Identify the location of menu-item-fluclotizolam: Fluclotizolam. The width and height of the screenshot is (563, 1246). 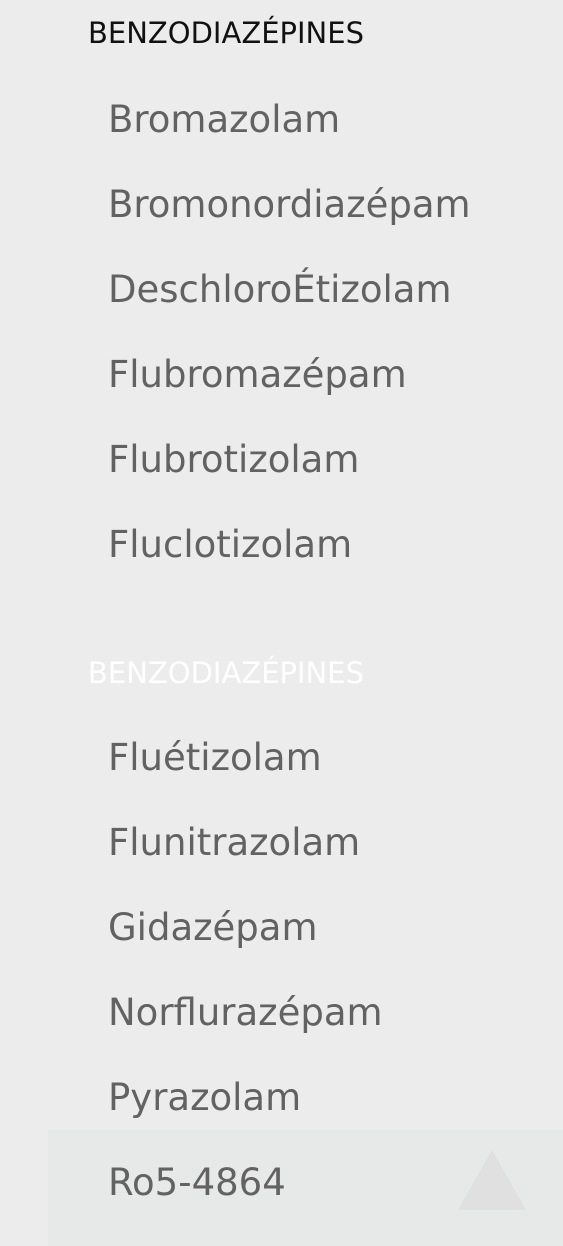
(230, 553).